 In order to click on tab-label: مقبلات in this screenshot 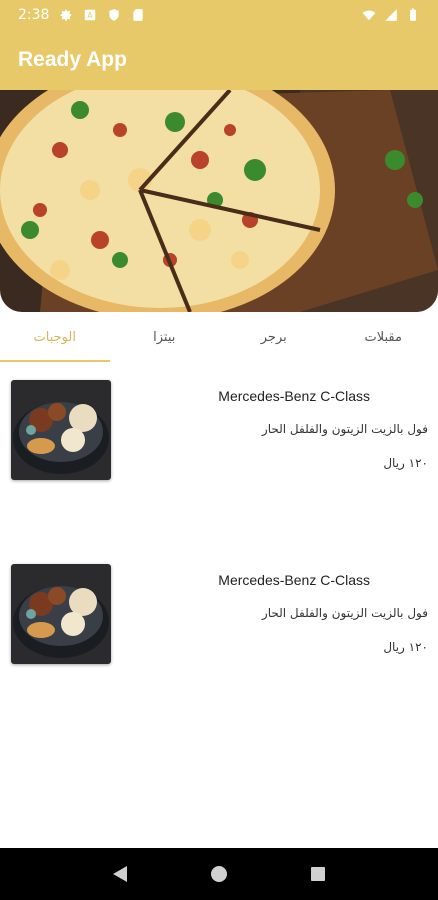, I will do `click(383, 337)`.